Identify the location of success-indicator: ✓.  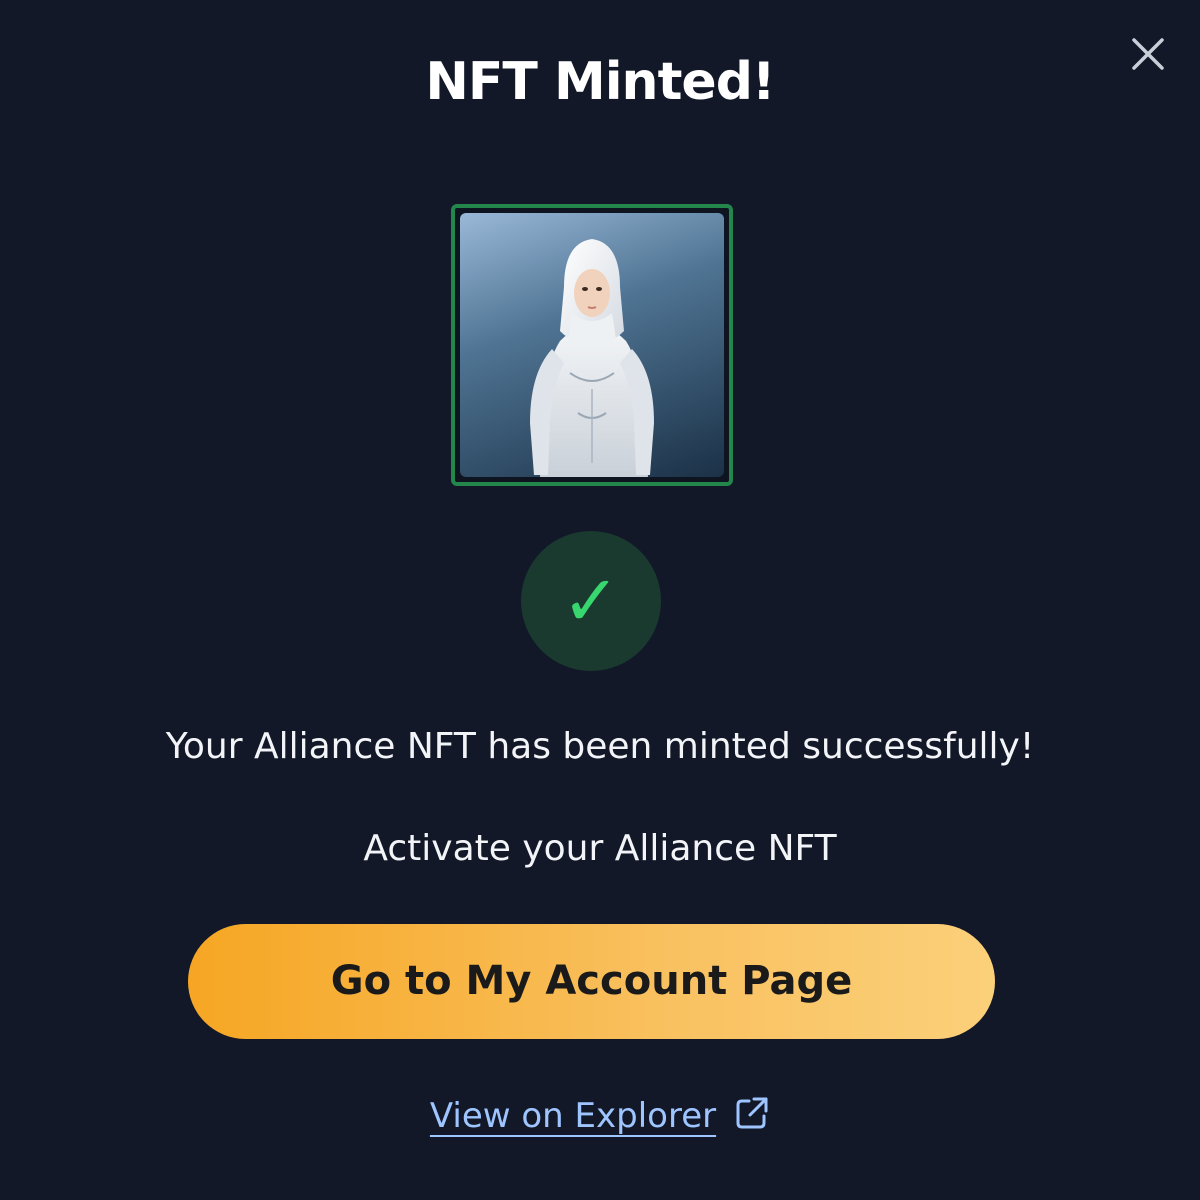
(591, 601).